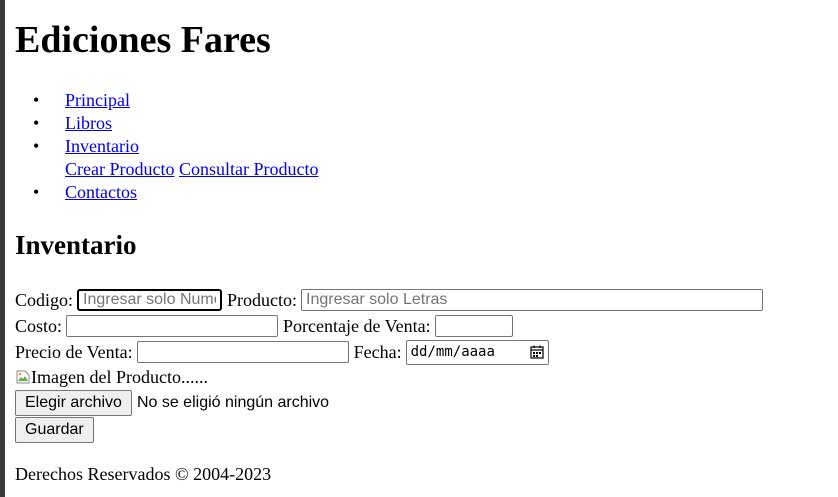 The width and height of the screenshot is (838, 497). What do you see at coordinates (73, 402) in the screenshot?
I see `choose-file-button: Elegir archivo` at bounding box center [73, 402].